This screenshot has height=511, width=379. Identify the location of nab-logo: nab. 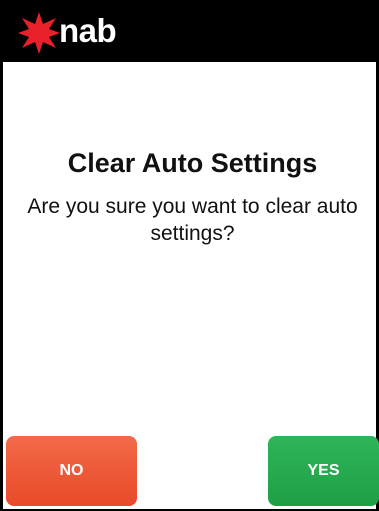
(67, 33).